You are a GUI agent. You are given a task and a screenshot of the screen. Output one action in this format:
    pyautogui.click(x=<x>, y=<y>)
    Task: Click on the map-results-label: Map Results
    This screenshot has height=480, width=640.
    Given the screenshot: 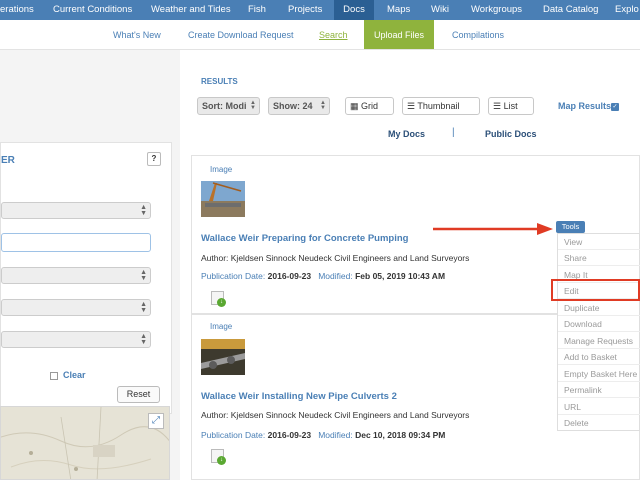 What is the action you would take?
    pyautogui.click(x=584, y=106)
    